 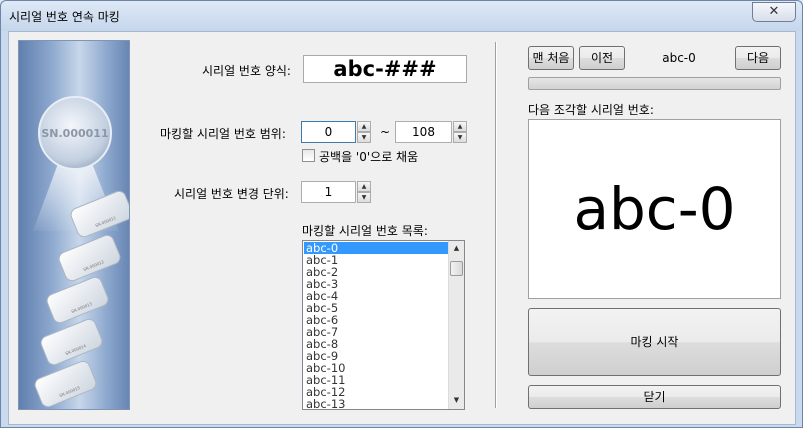 I want to click on scroll-up-icon: ▲, so click(x=456, y=248).